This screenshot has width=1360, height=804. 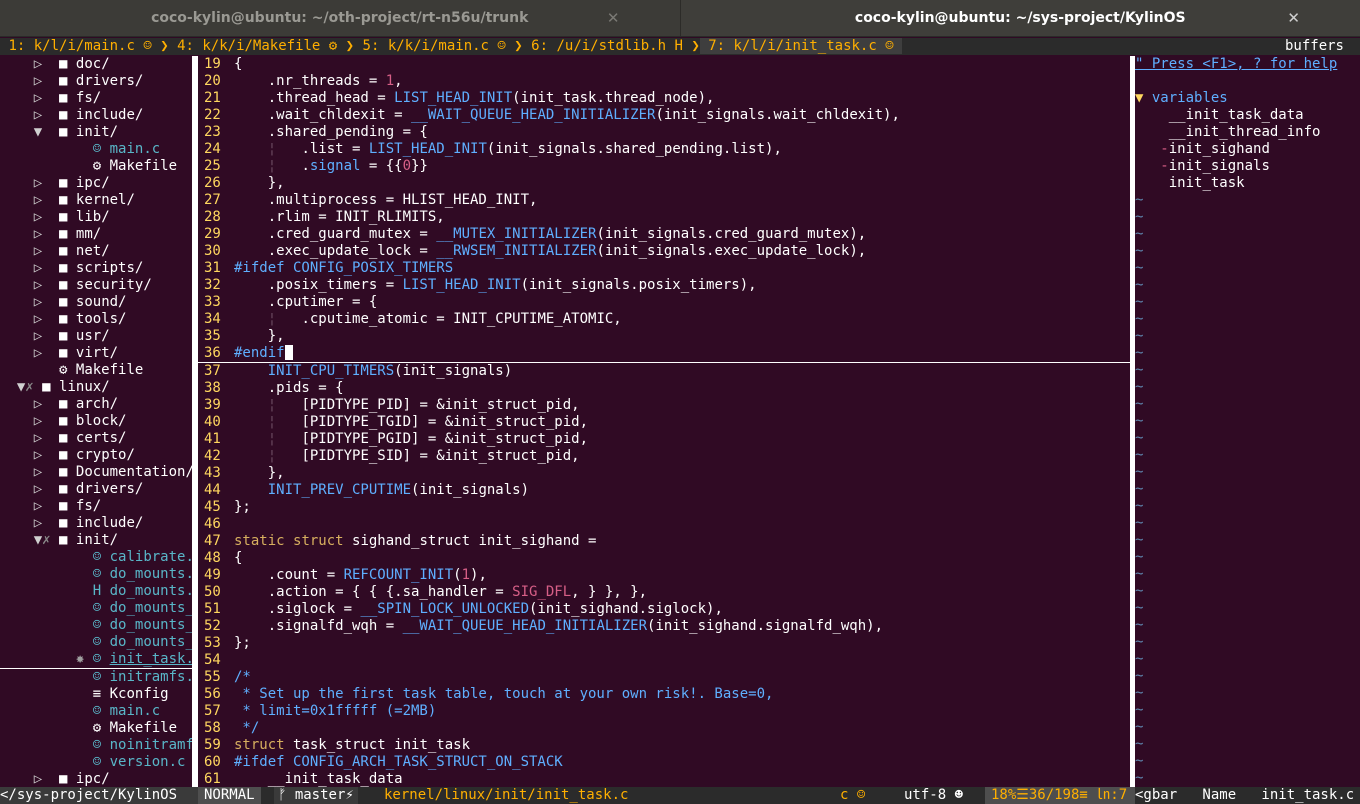 What do you see at coordinates (96, 762) in the screenshot?
I see `tree-file: ☺ version.c` at bounding box center [96, 762].